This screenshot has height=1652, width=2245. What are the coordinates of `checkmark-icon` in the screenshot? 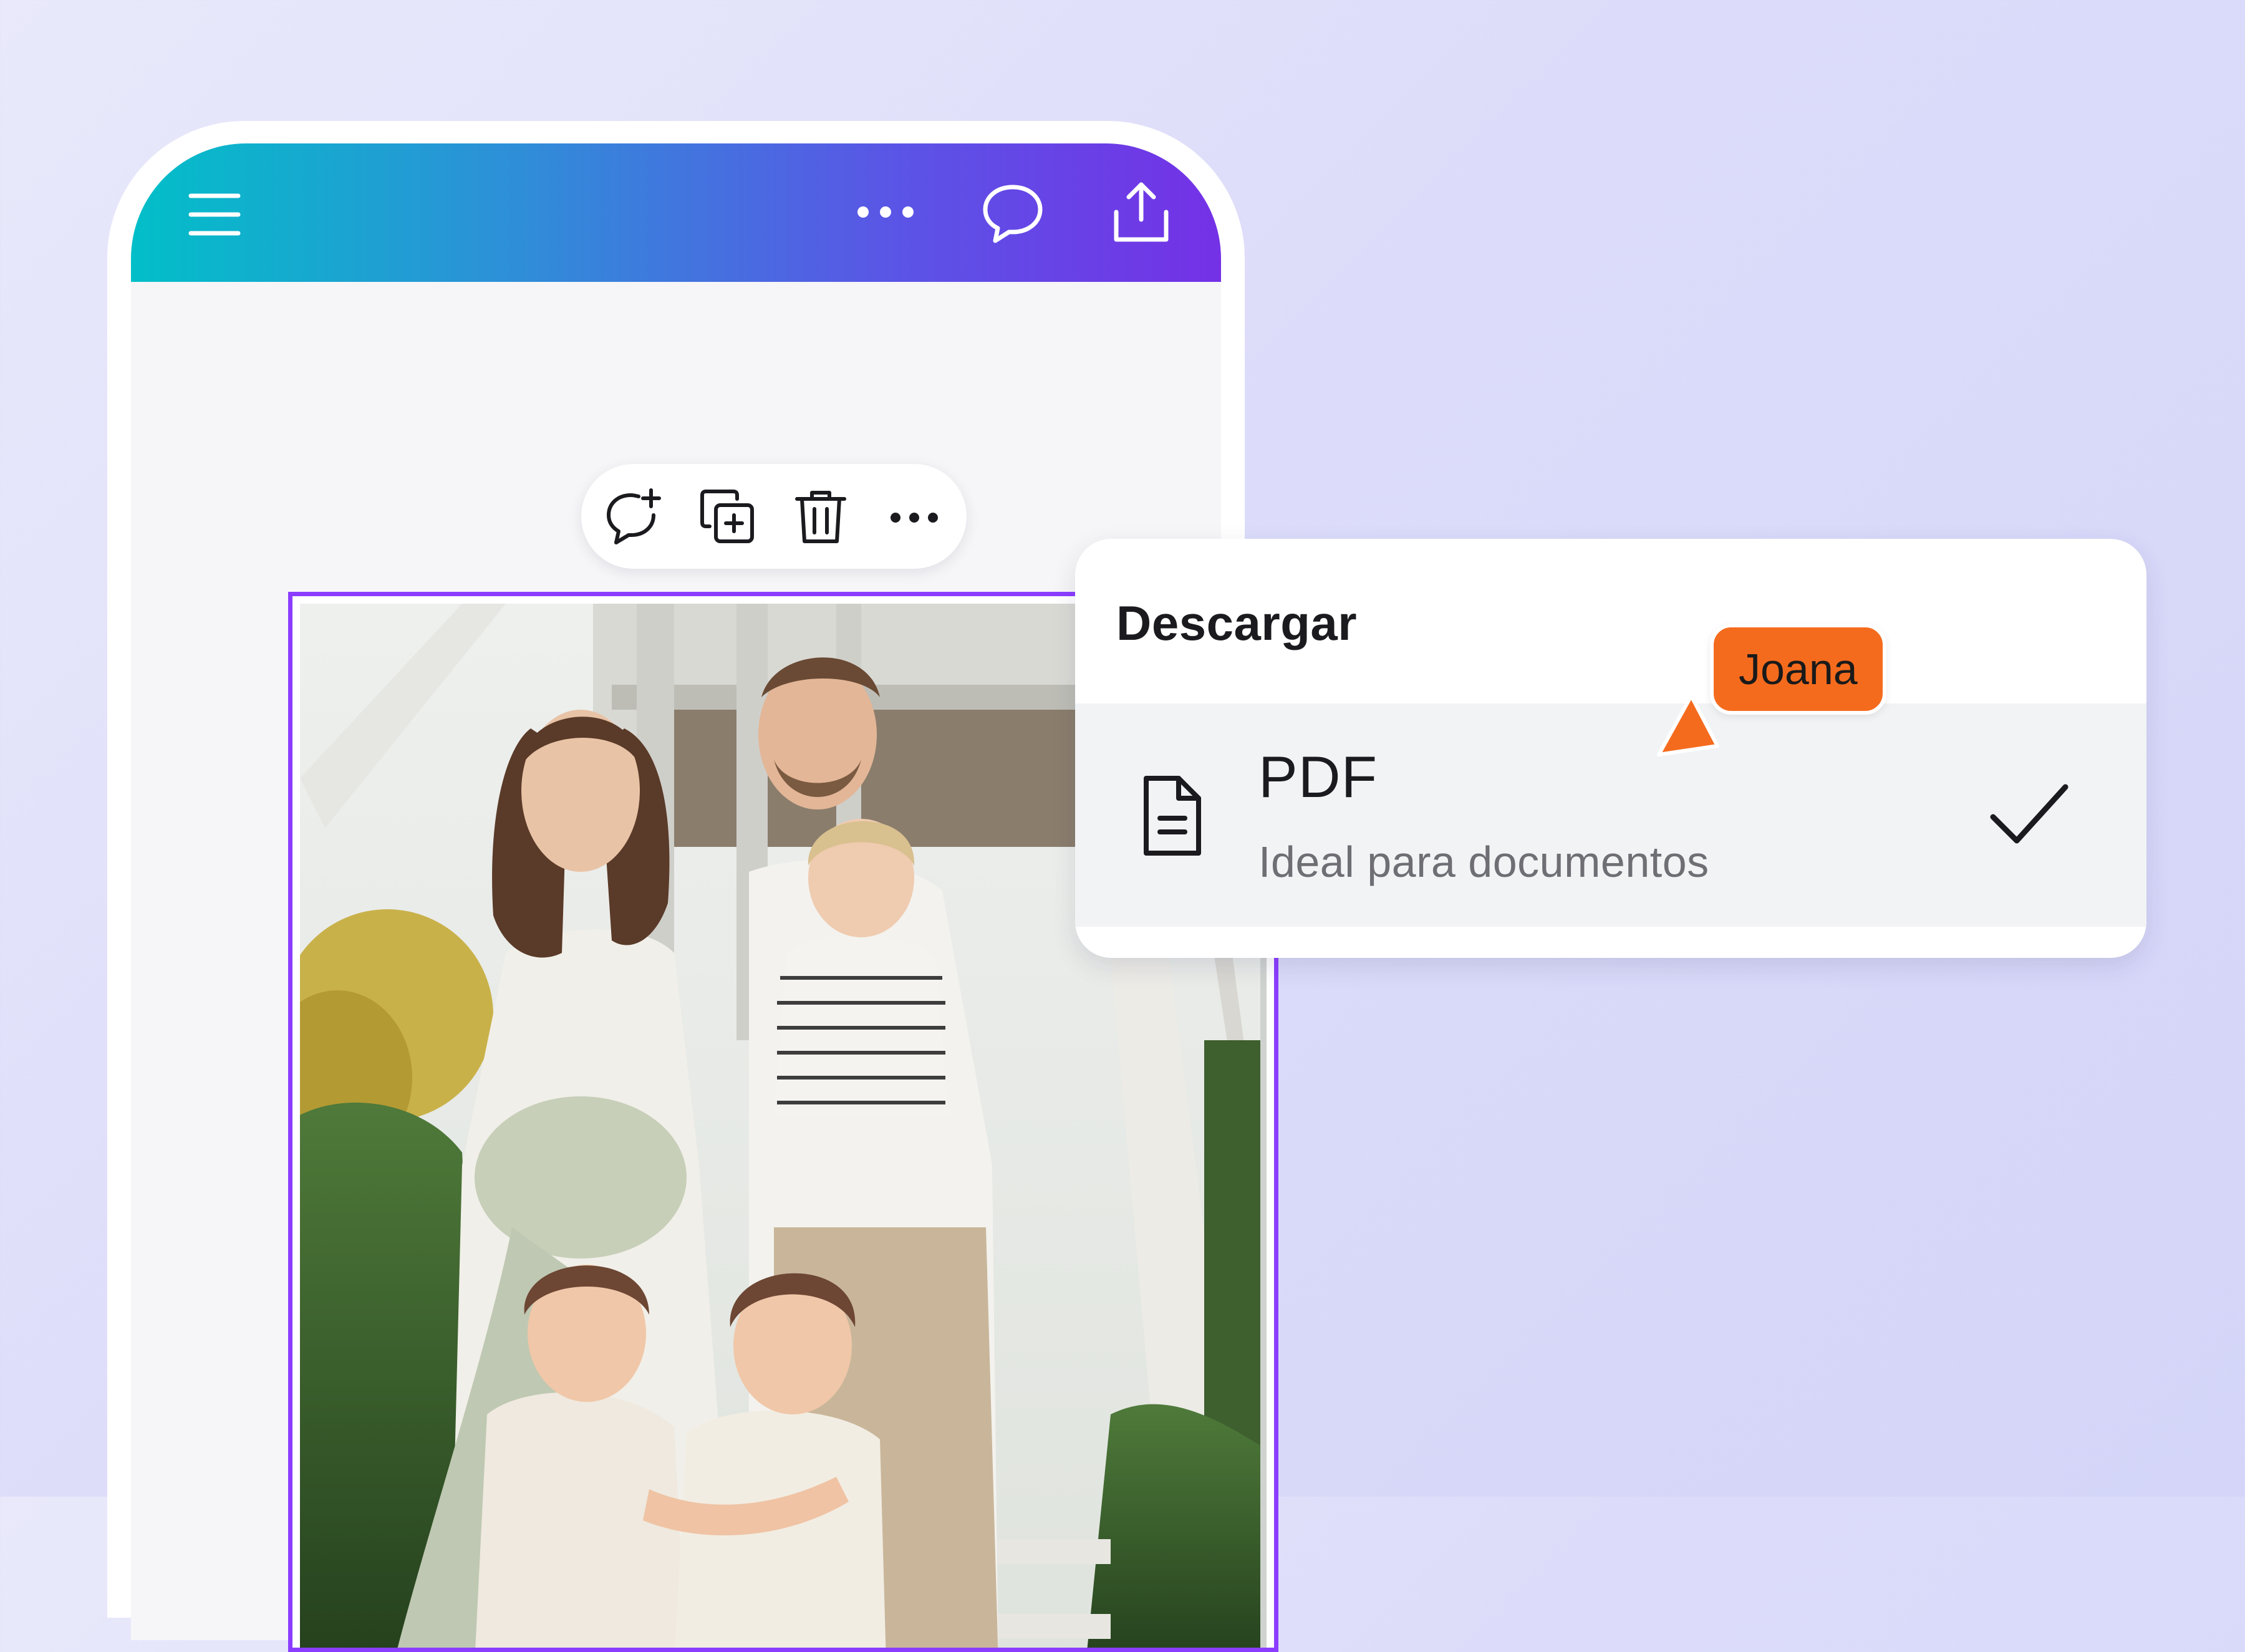 It's located at (2029, 814).